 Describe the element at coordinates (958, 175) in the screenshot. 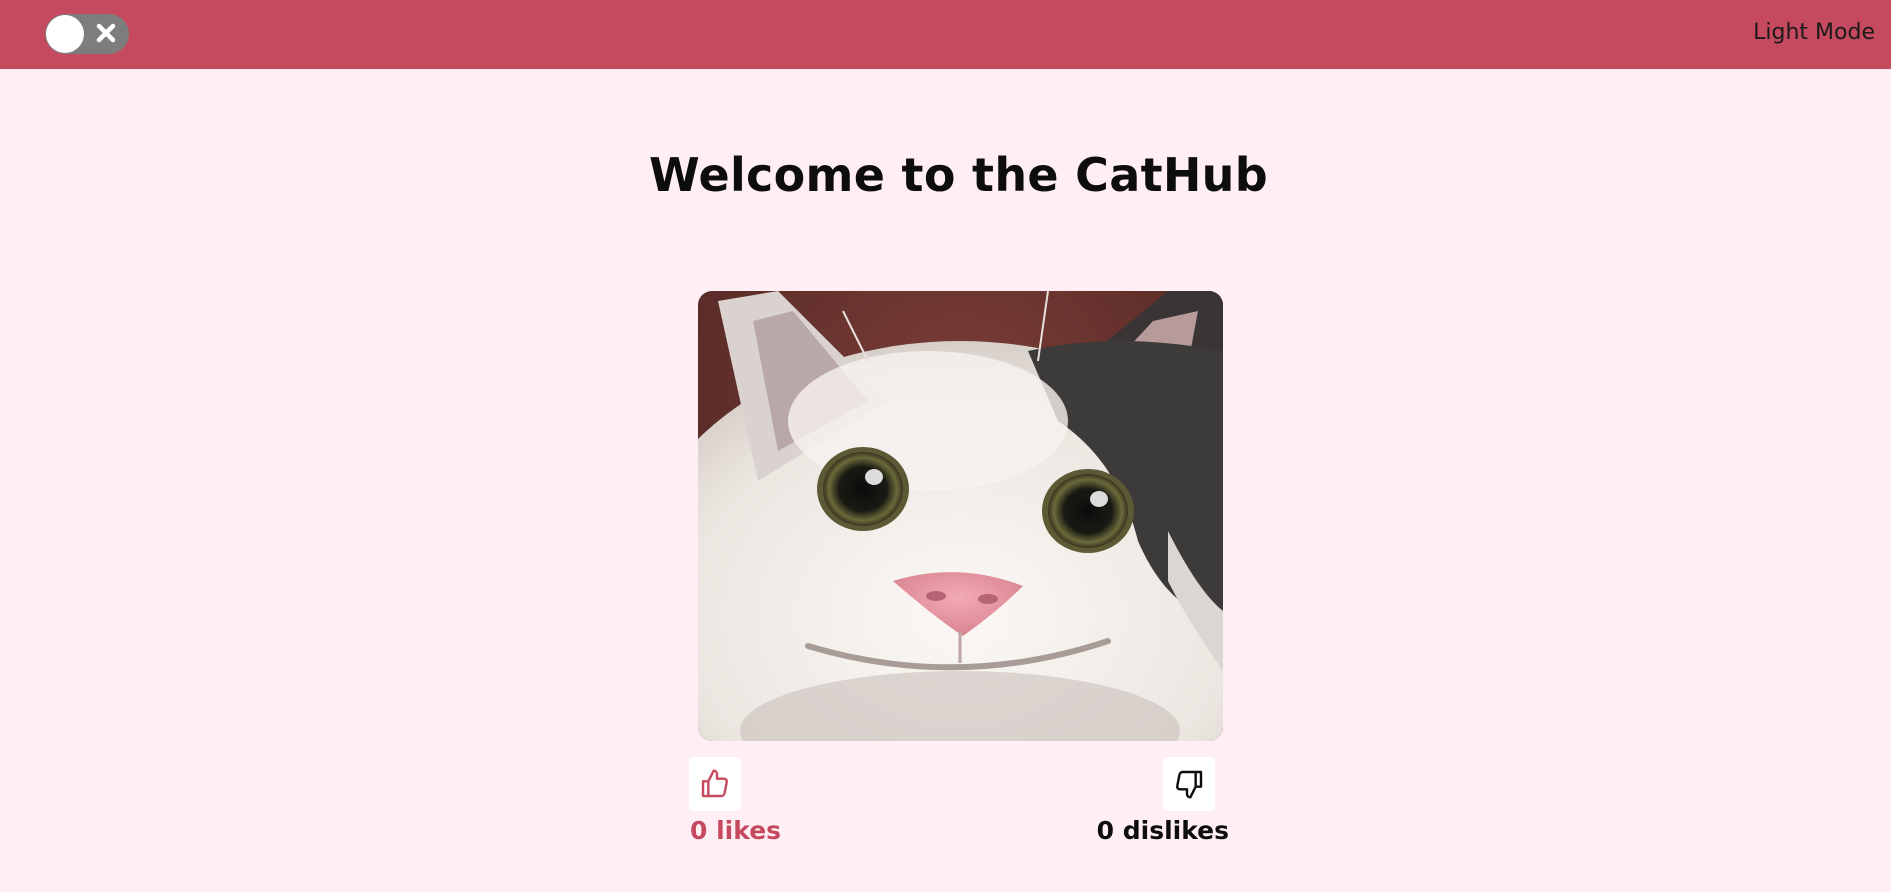

I see `page-title: Welcome to the CatHub` at that location.